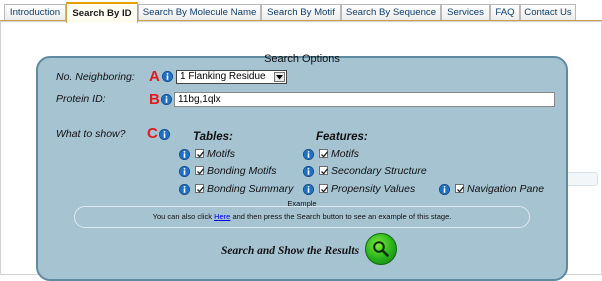  Describe the element at coordinates (223, 76) in the screenshot. I see `neighboring-select-value: 1 Flanking Residue` at that location.